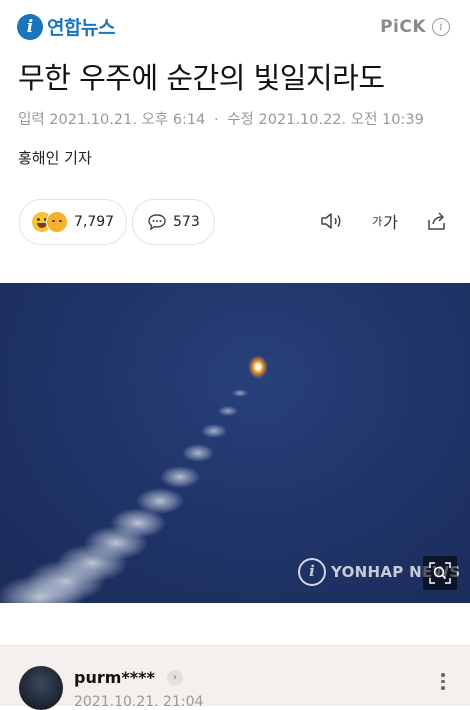 The width and height of the screenshot is (470, 710). I want to click on yonhap-logo: i 연합뉴스, so click(66, 26).